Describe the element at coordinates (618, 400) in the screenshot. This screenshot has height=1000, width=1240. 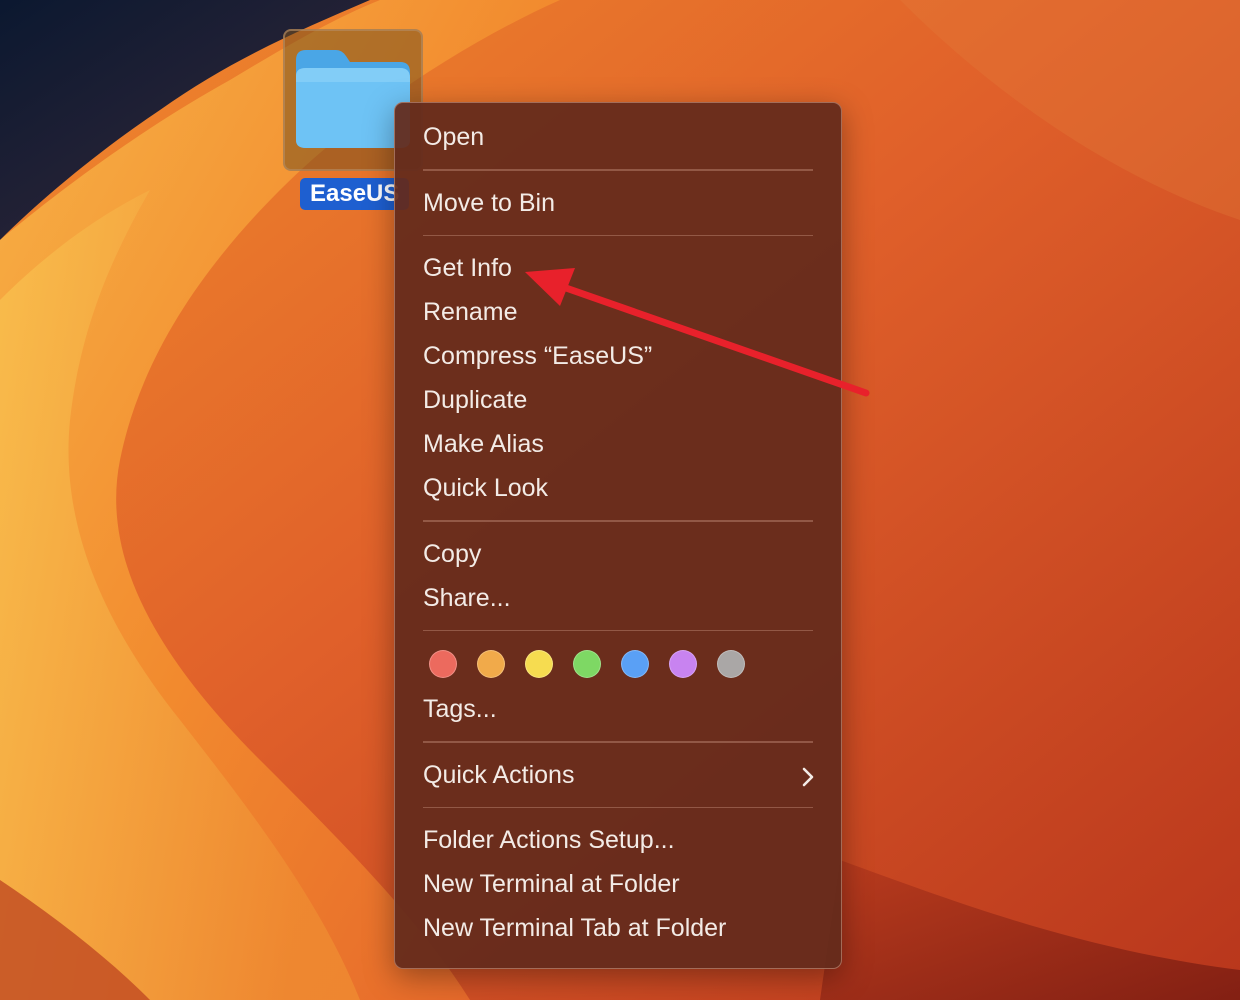
I see `menu-item-duplicate: Duplicate` at that location.